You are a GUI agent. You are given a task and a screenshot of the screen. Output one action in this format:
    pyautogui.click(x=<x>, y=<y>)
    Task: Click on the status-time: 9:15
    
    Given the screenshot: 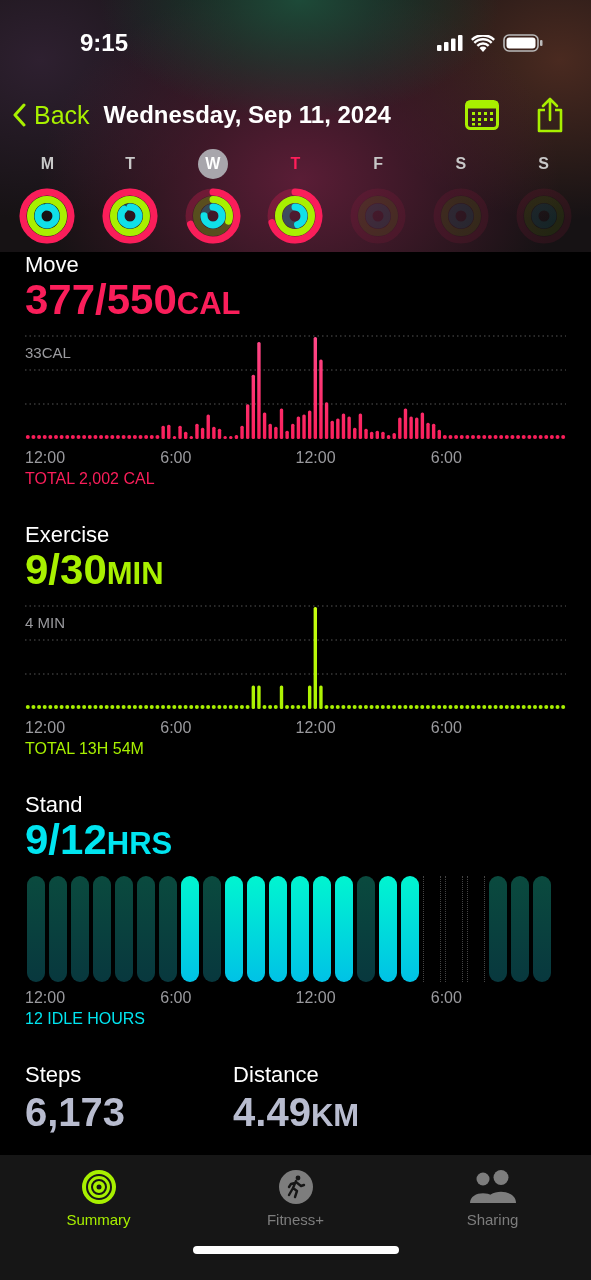 What is the action you would take?
    pyautogui.click(x=104, y=43)
    